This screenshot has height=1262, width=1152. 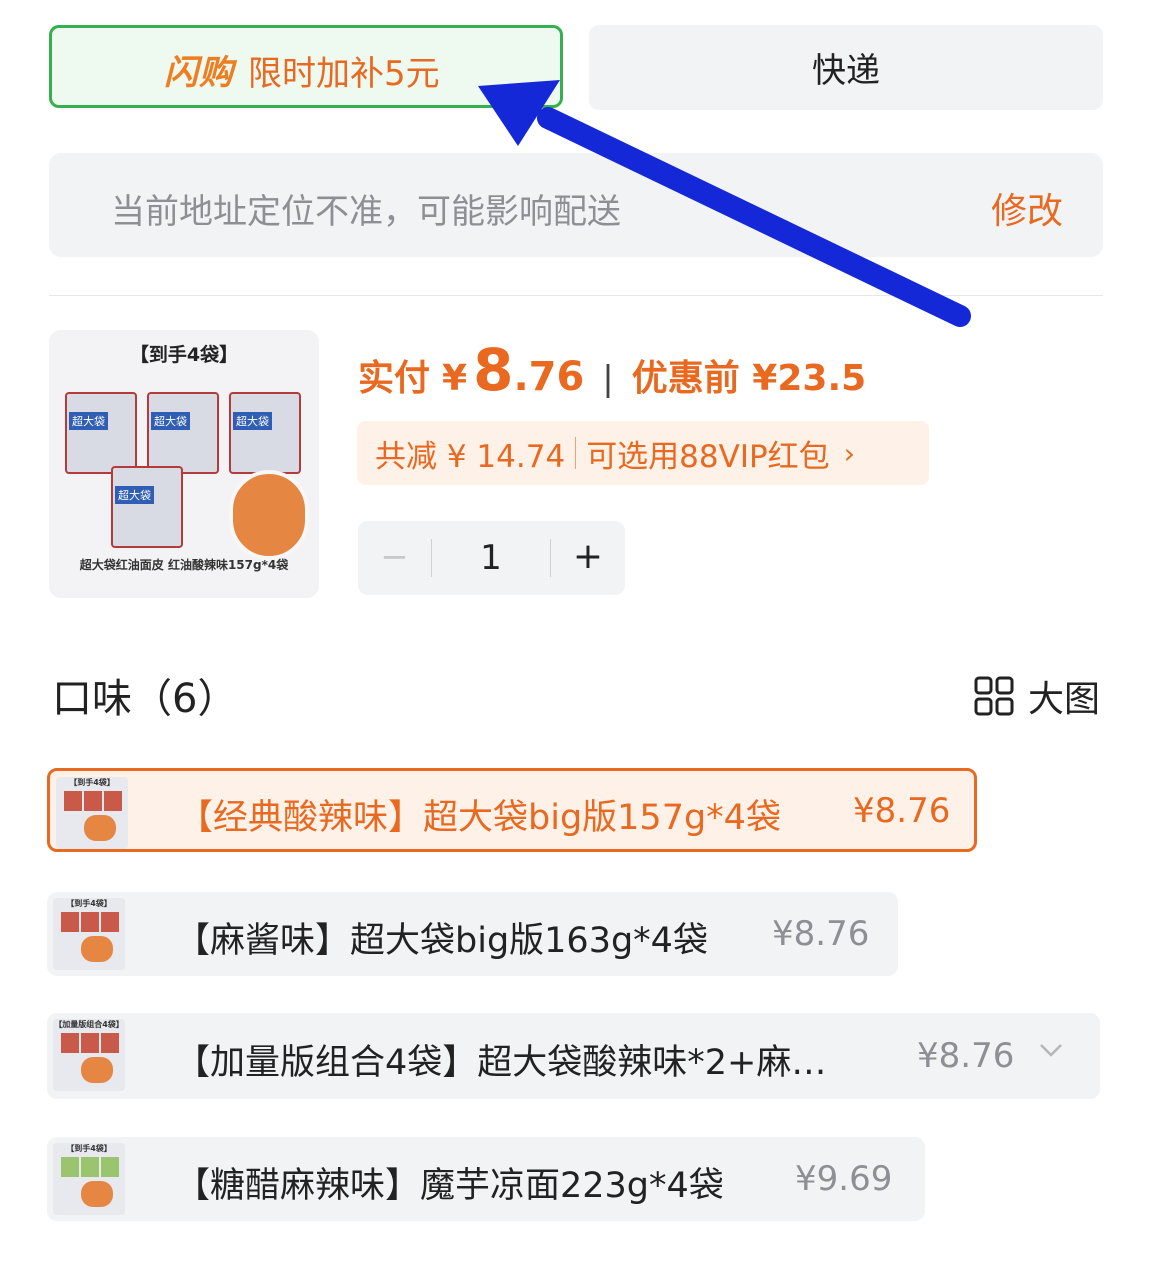 I want to click on flavor-option: 【到手4袋】 【麻酱味】超大袋big版163g*4袋 ¥8.76, so click(x=472, y=934).